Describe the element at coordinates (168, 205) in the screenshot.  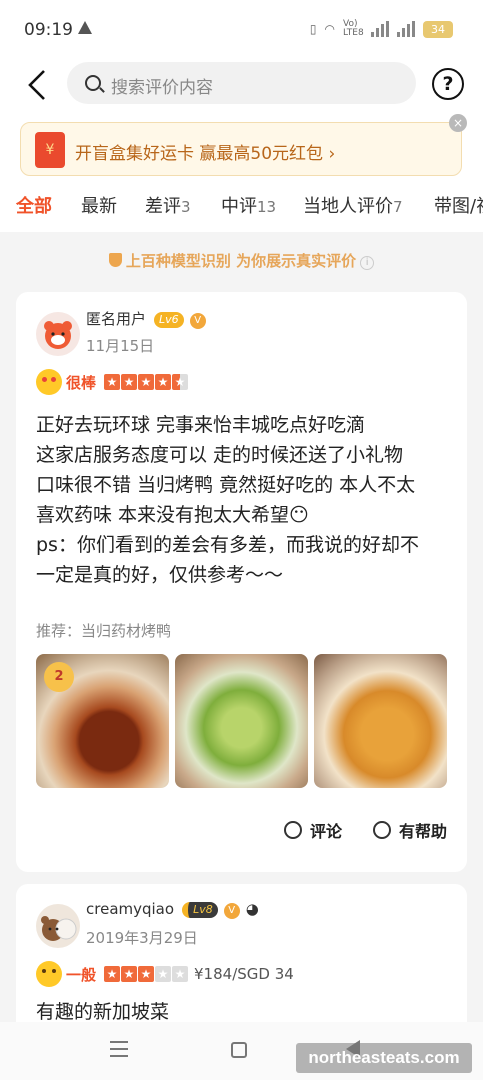
I see `tab-negative: 差评3` at that location.